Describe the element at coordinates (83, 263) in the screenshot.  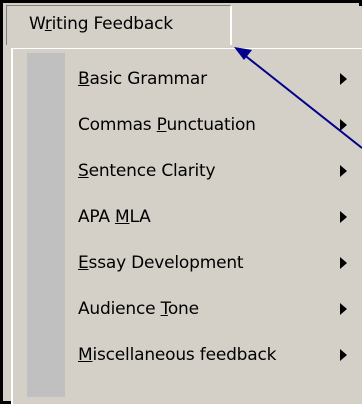
I see `menu-item-accelerator: E` at that location.